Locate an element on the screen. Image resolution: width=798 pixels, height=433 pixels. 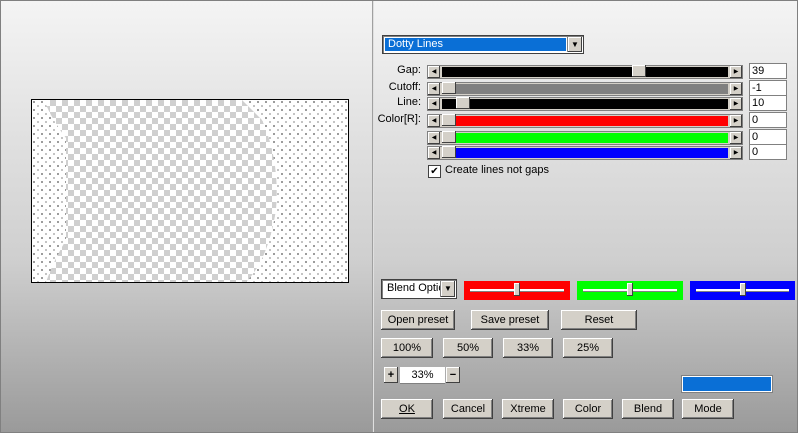
color-button: Color is located at coordinates (588, 409).